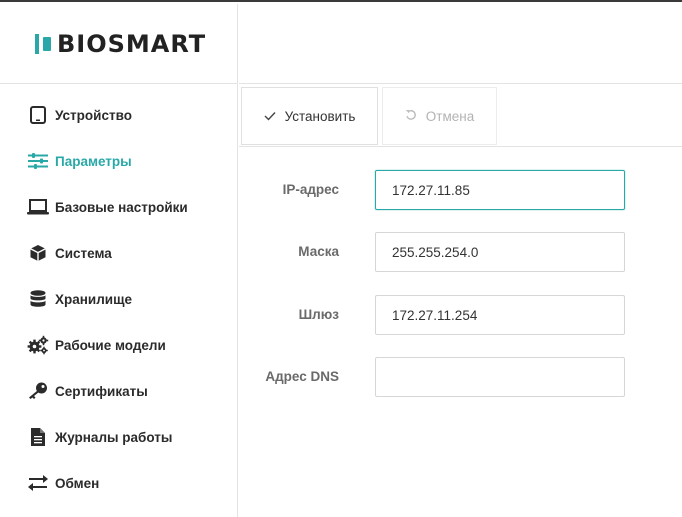 This screenshot has height=517, width=682. Describe the element at coordinates (101, 391) in the screenshot. I see `sidebar-item-label: Сертификаты` at that location.